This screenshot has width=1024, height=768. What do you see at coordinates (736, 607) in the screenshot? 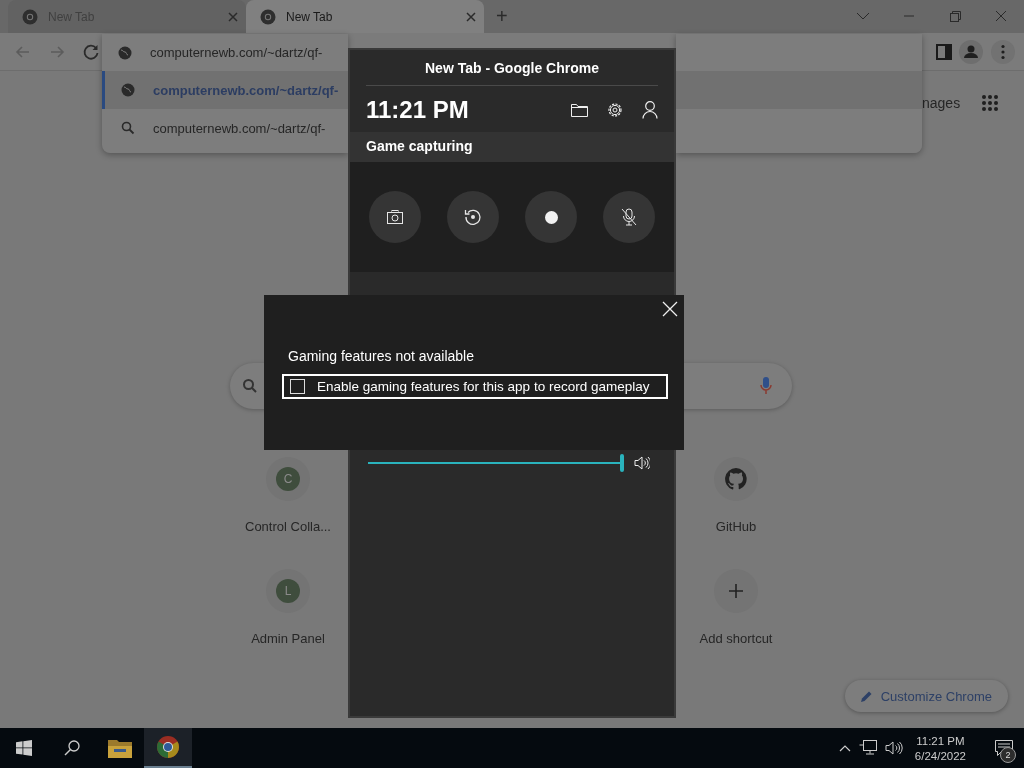
I see `shortcut-tile: Add shortcut` at bounding box center [736, 607].